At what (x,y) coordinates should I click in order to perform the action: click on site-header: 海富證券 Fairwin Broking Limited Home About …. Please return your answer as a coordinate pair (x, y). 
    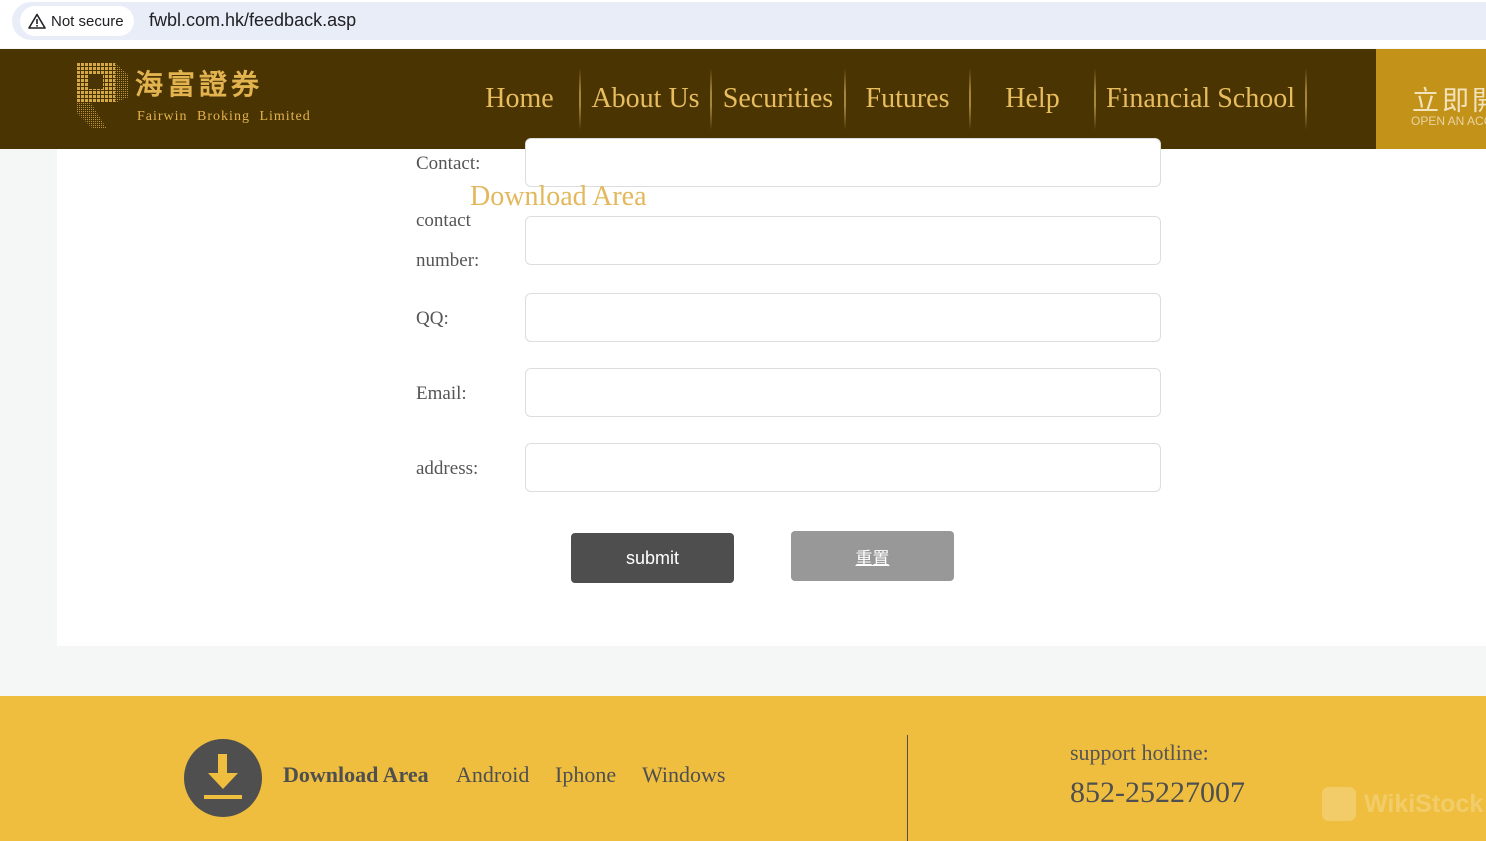
    Looking at the image, I should click on (743, 99).